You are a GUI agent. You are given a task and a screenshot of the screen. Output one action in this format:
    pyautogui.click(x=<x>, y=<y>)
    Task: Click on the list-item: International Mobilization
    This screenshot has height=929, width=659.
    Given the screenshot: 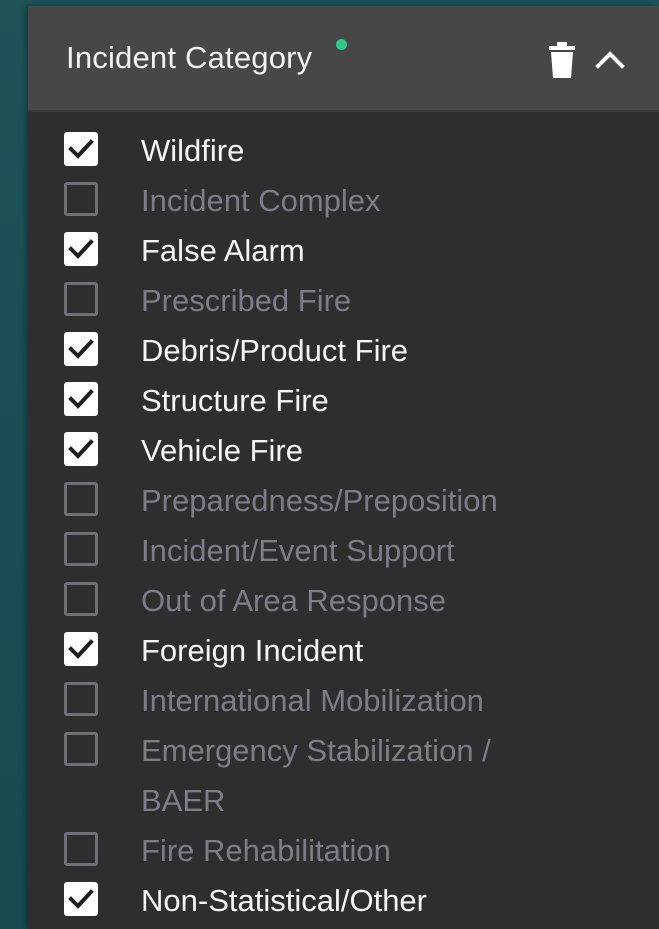 What is the action you would take?
    pyautogui.click(x=343, y=697)
    